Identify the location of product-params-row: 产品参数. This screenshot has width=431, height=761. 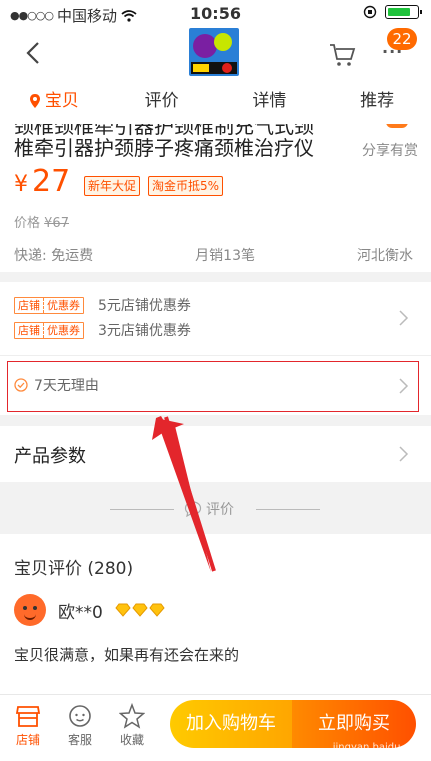
(215, 454).